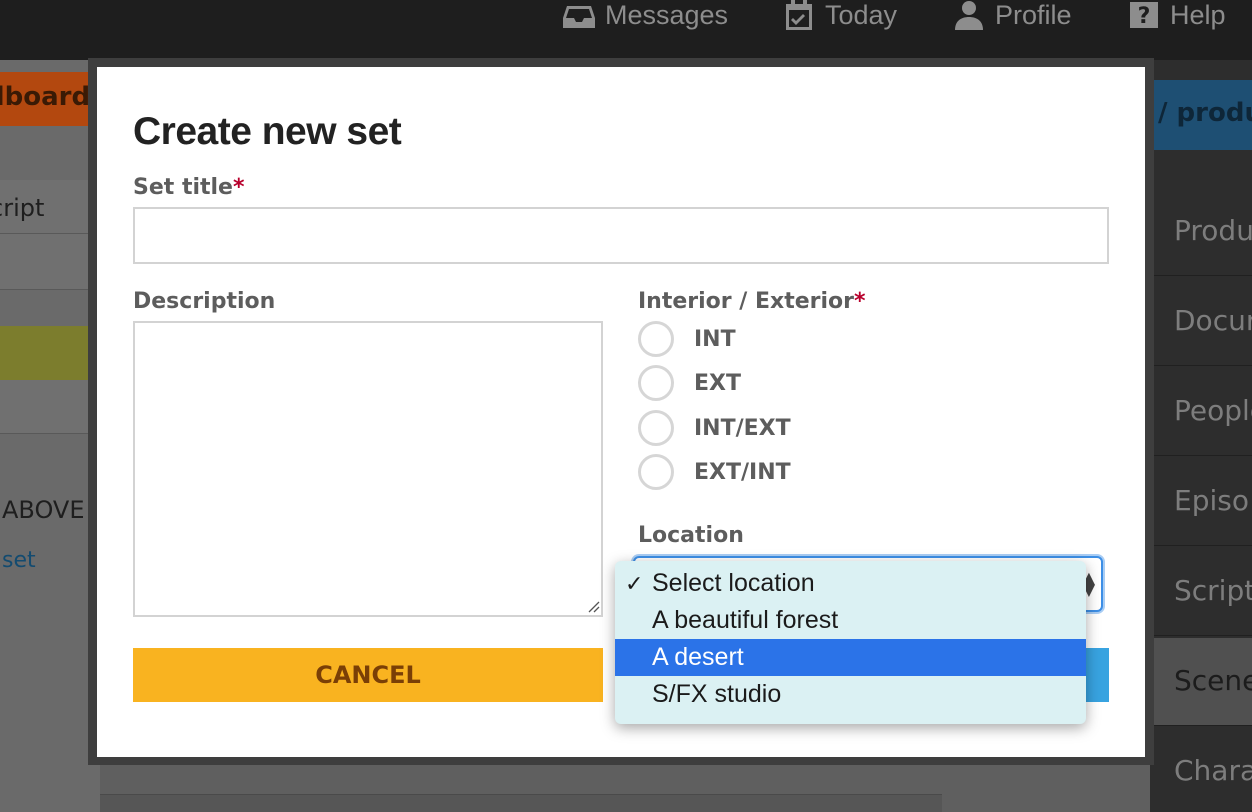 The height and width of the screenshot is (812, 1252). I want to click on location-option-forest: A beautiful forest, so click(850, 620).